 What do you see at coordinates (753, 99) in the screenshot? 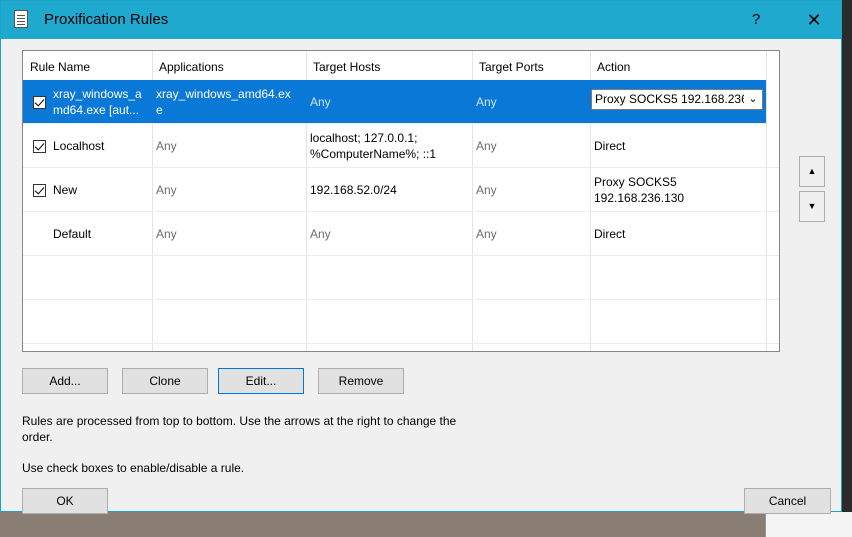
I see `chevron-down-icon: ⌄` at bounding box center [753, 99].